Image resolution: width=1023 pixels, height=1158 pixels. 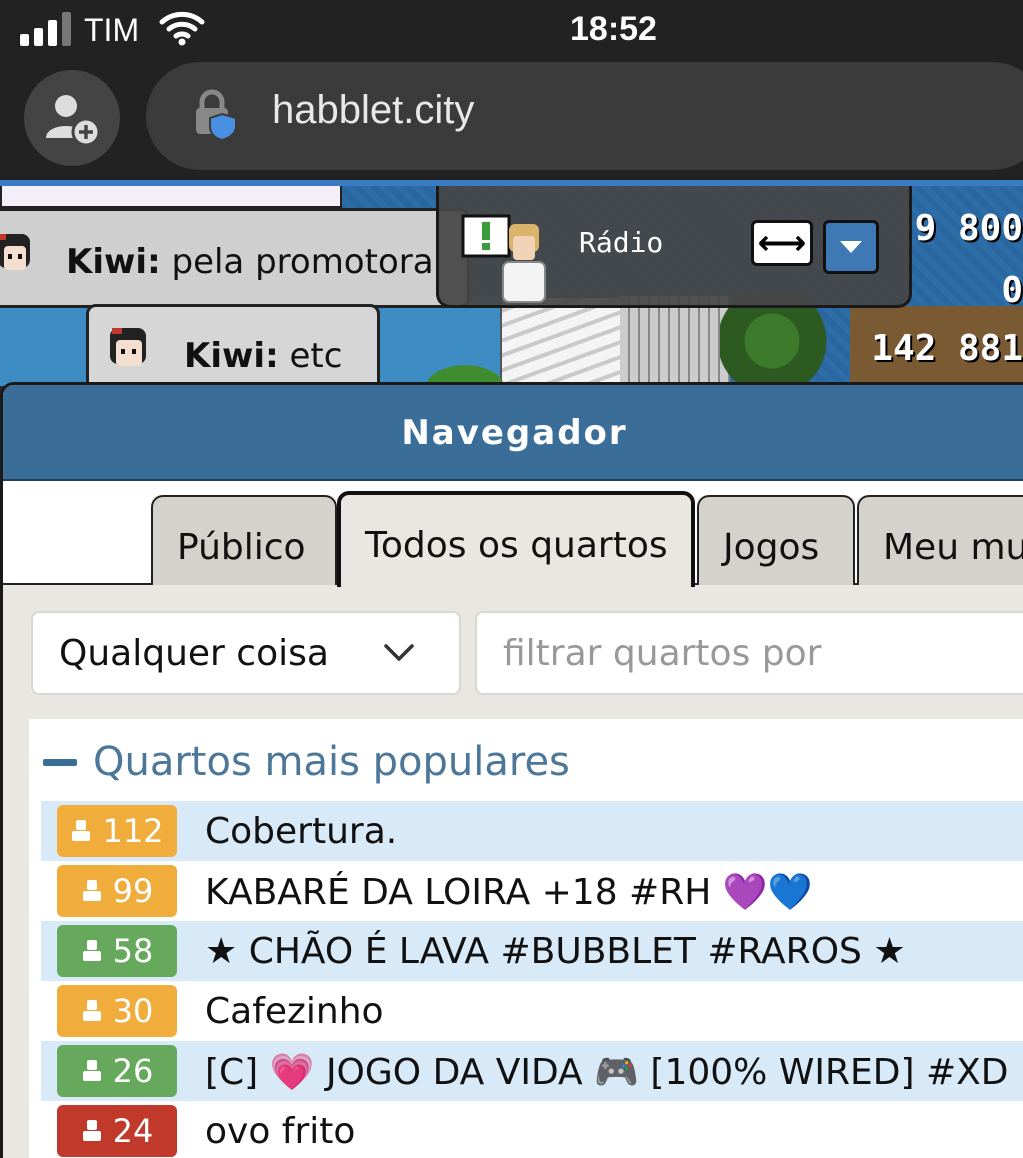 What do you see at coordinates (776, 540) in the screenshot?
I see `tab-jogos: Jogos` at bounding box center [776, 540].